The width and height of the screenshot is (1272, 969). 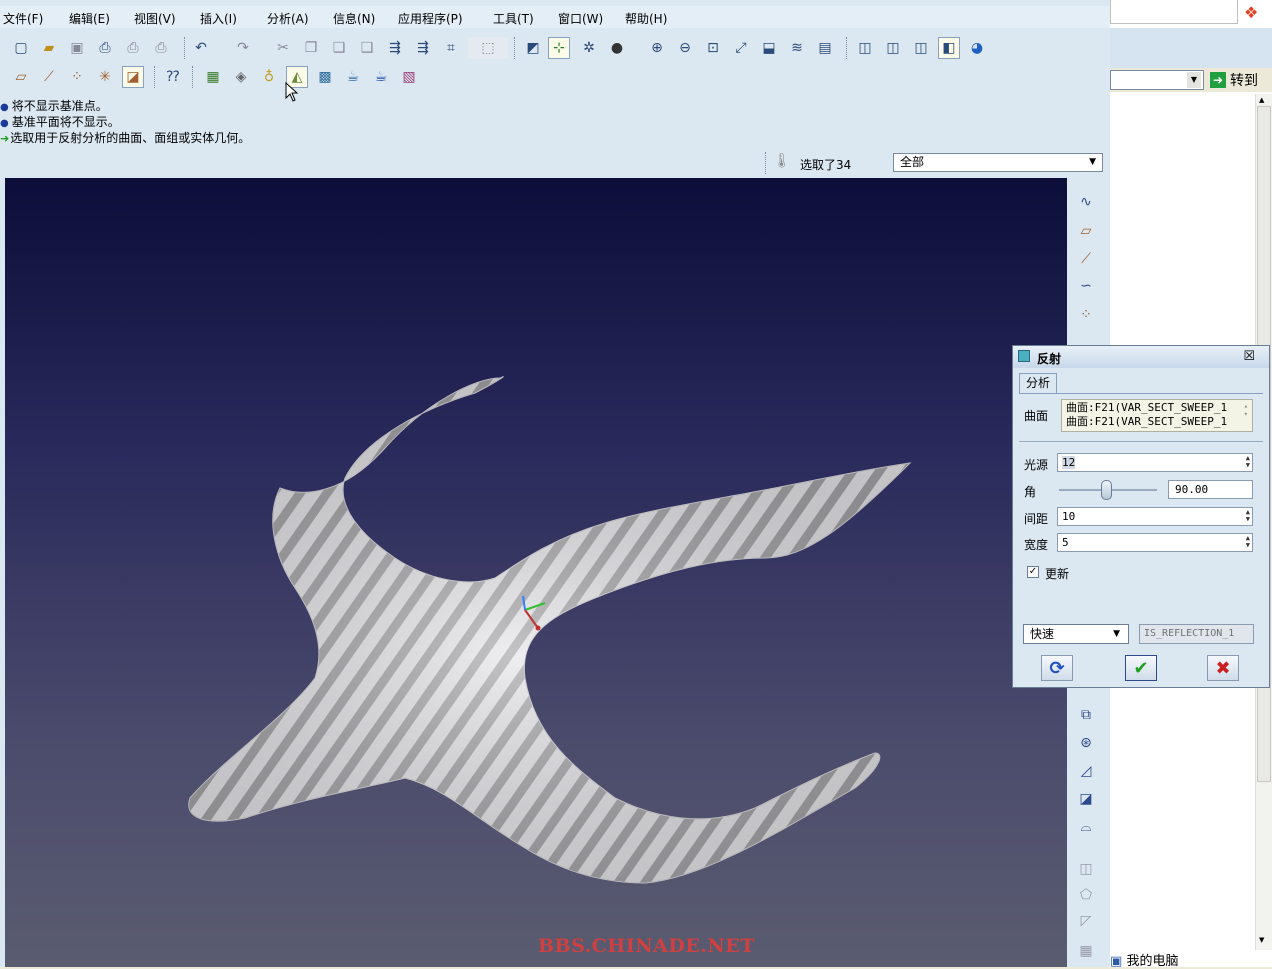 What do you see at coordinates (1261, 100) in the screenshot?
I see `scroll-up-icon: ▲` at bounding box center [1261, 100].